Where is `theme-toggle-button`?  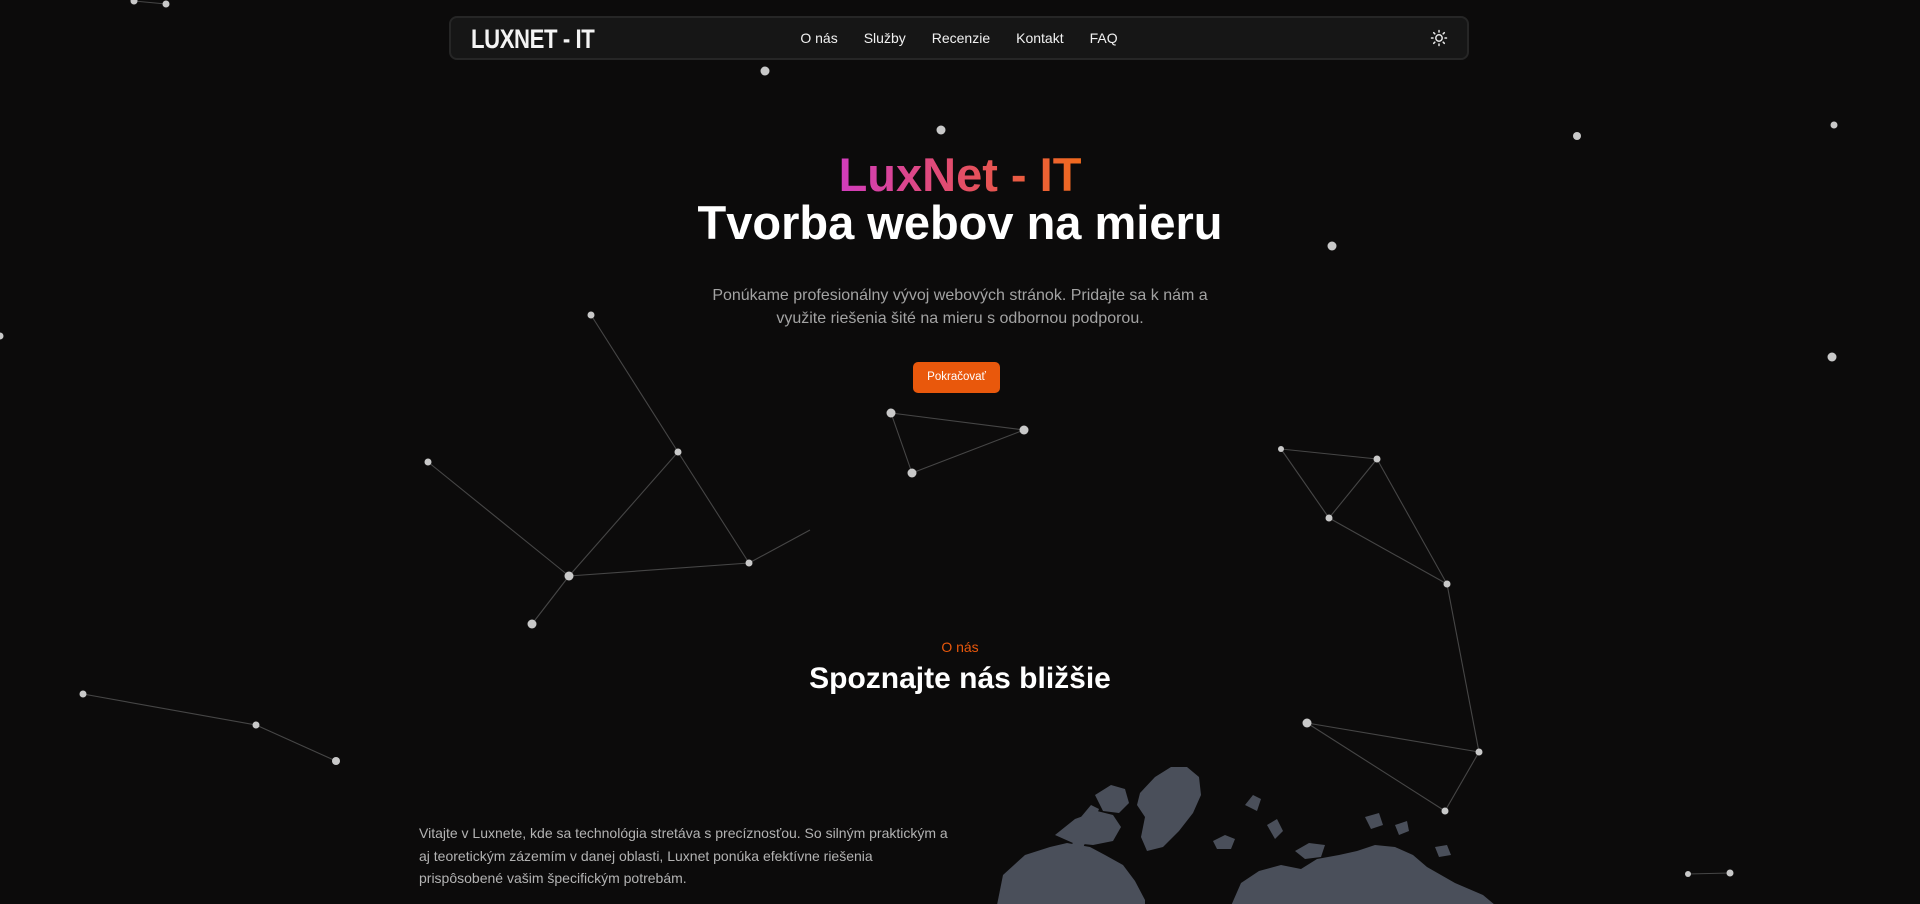 theme-toggle-button is located at coordinates (1439, 38).